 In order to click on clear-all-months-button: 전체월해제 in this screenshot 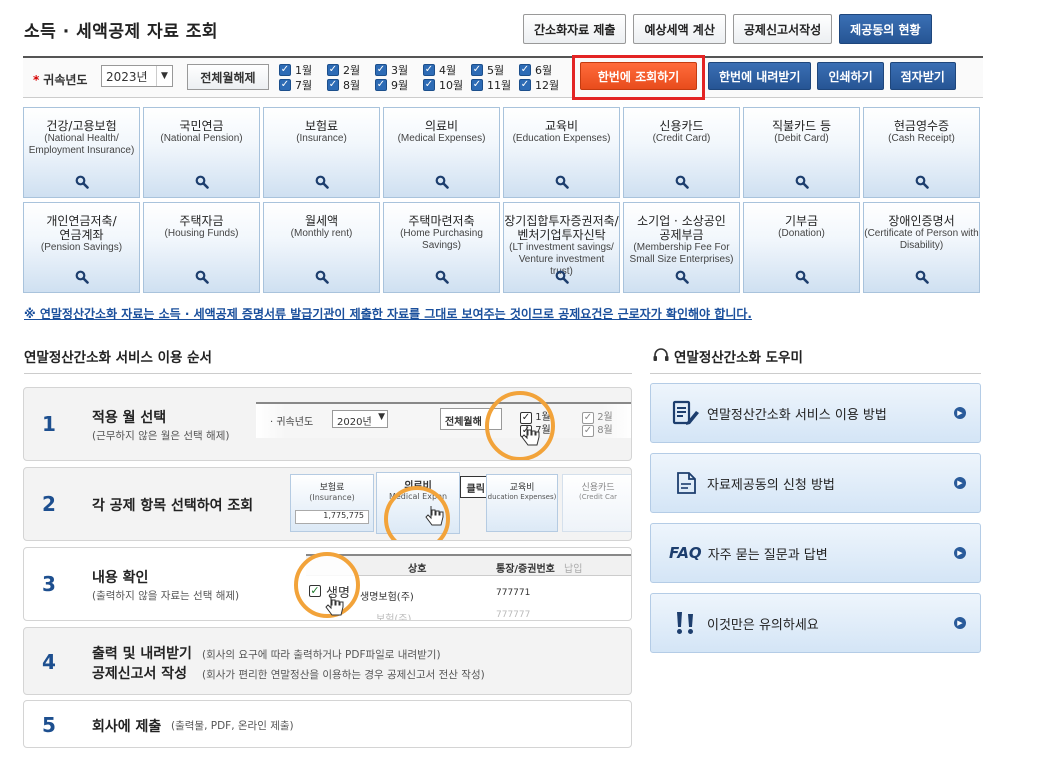, I will do `click(228, 77)`.